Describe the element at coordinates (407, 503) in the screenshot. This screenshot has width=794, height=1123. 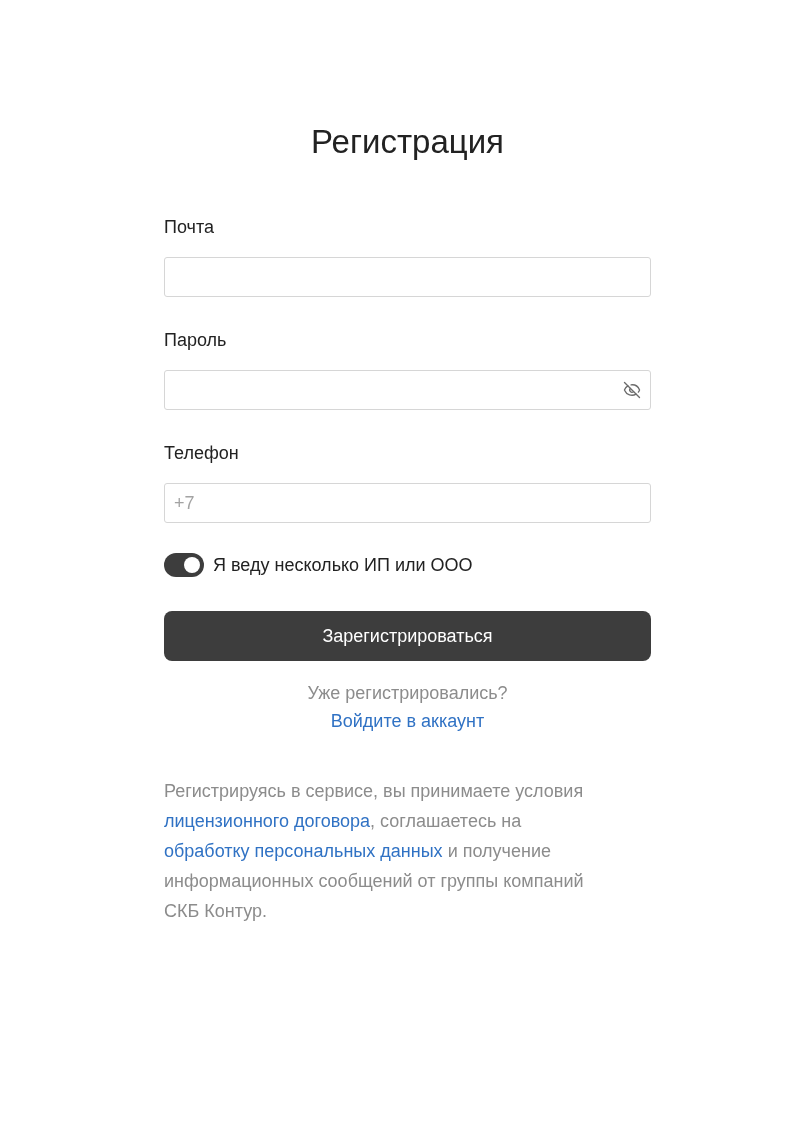
I see `input-field: +7` at that location.